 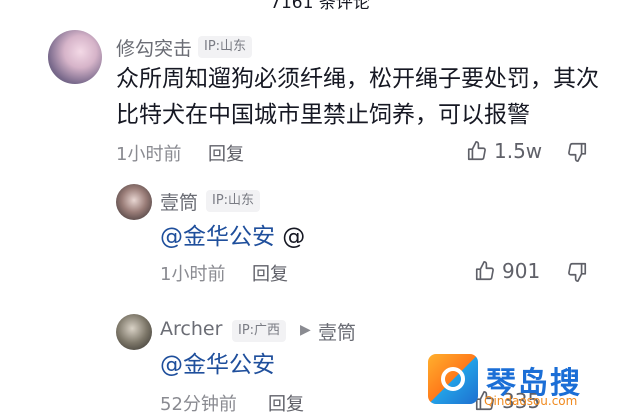 I want to click on comment-time: 1小时前, so click(x=149, y=154).